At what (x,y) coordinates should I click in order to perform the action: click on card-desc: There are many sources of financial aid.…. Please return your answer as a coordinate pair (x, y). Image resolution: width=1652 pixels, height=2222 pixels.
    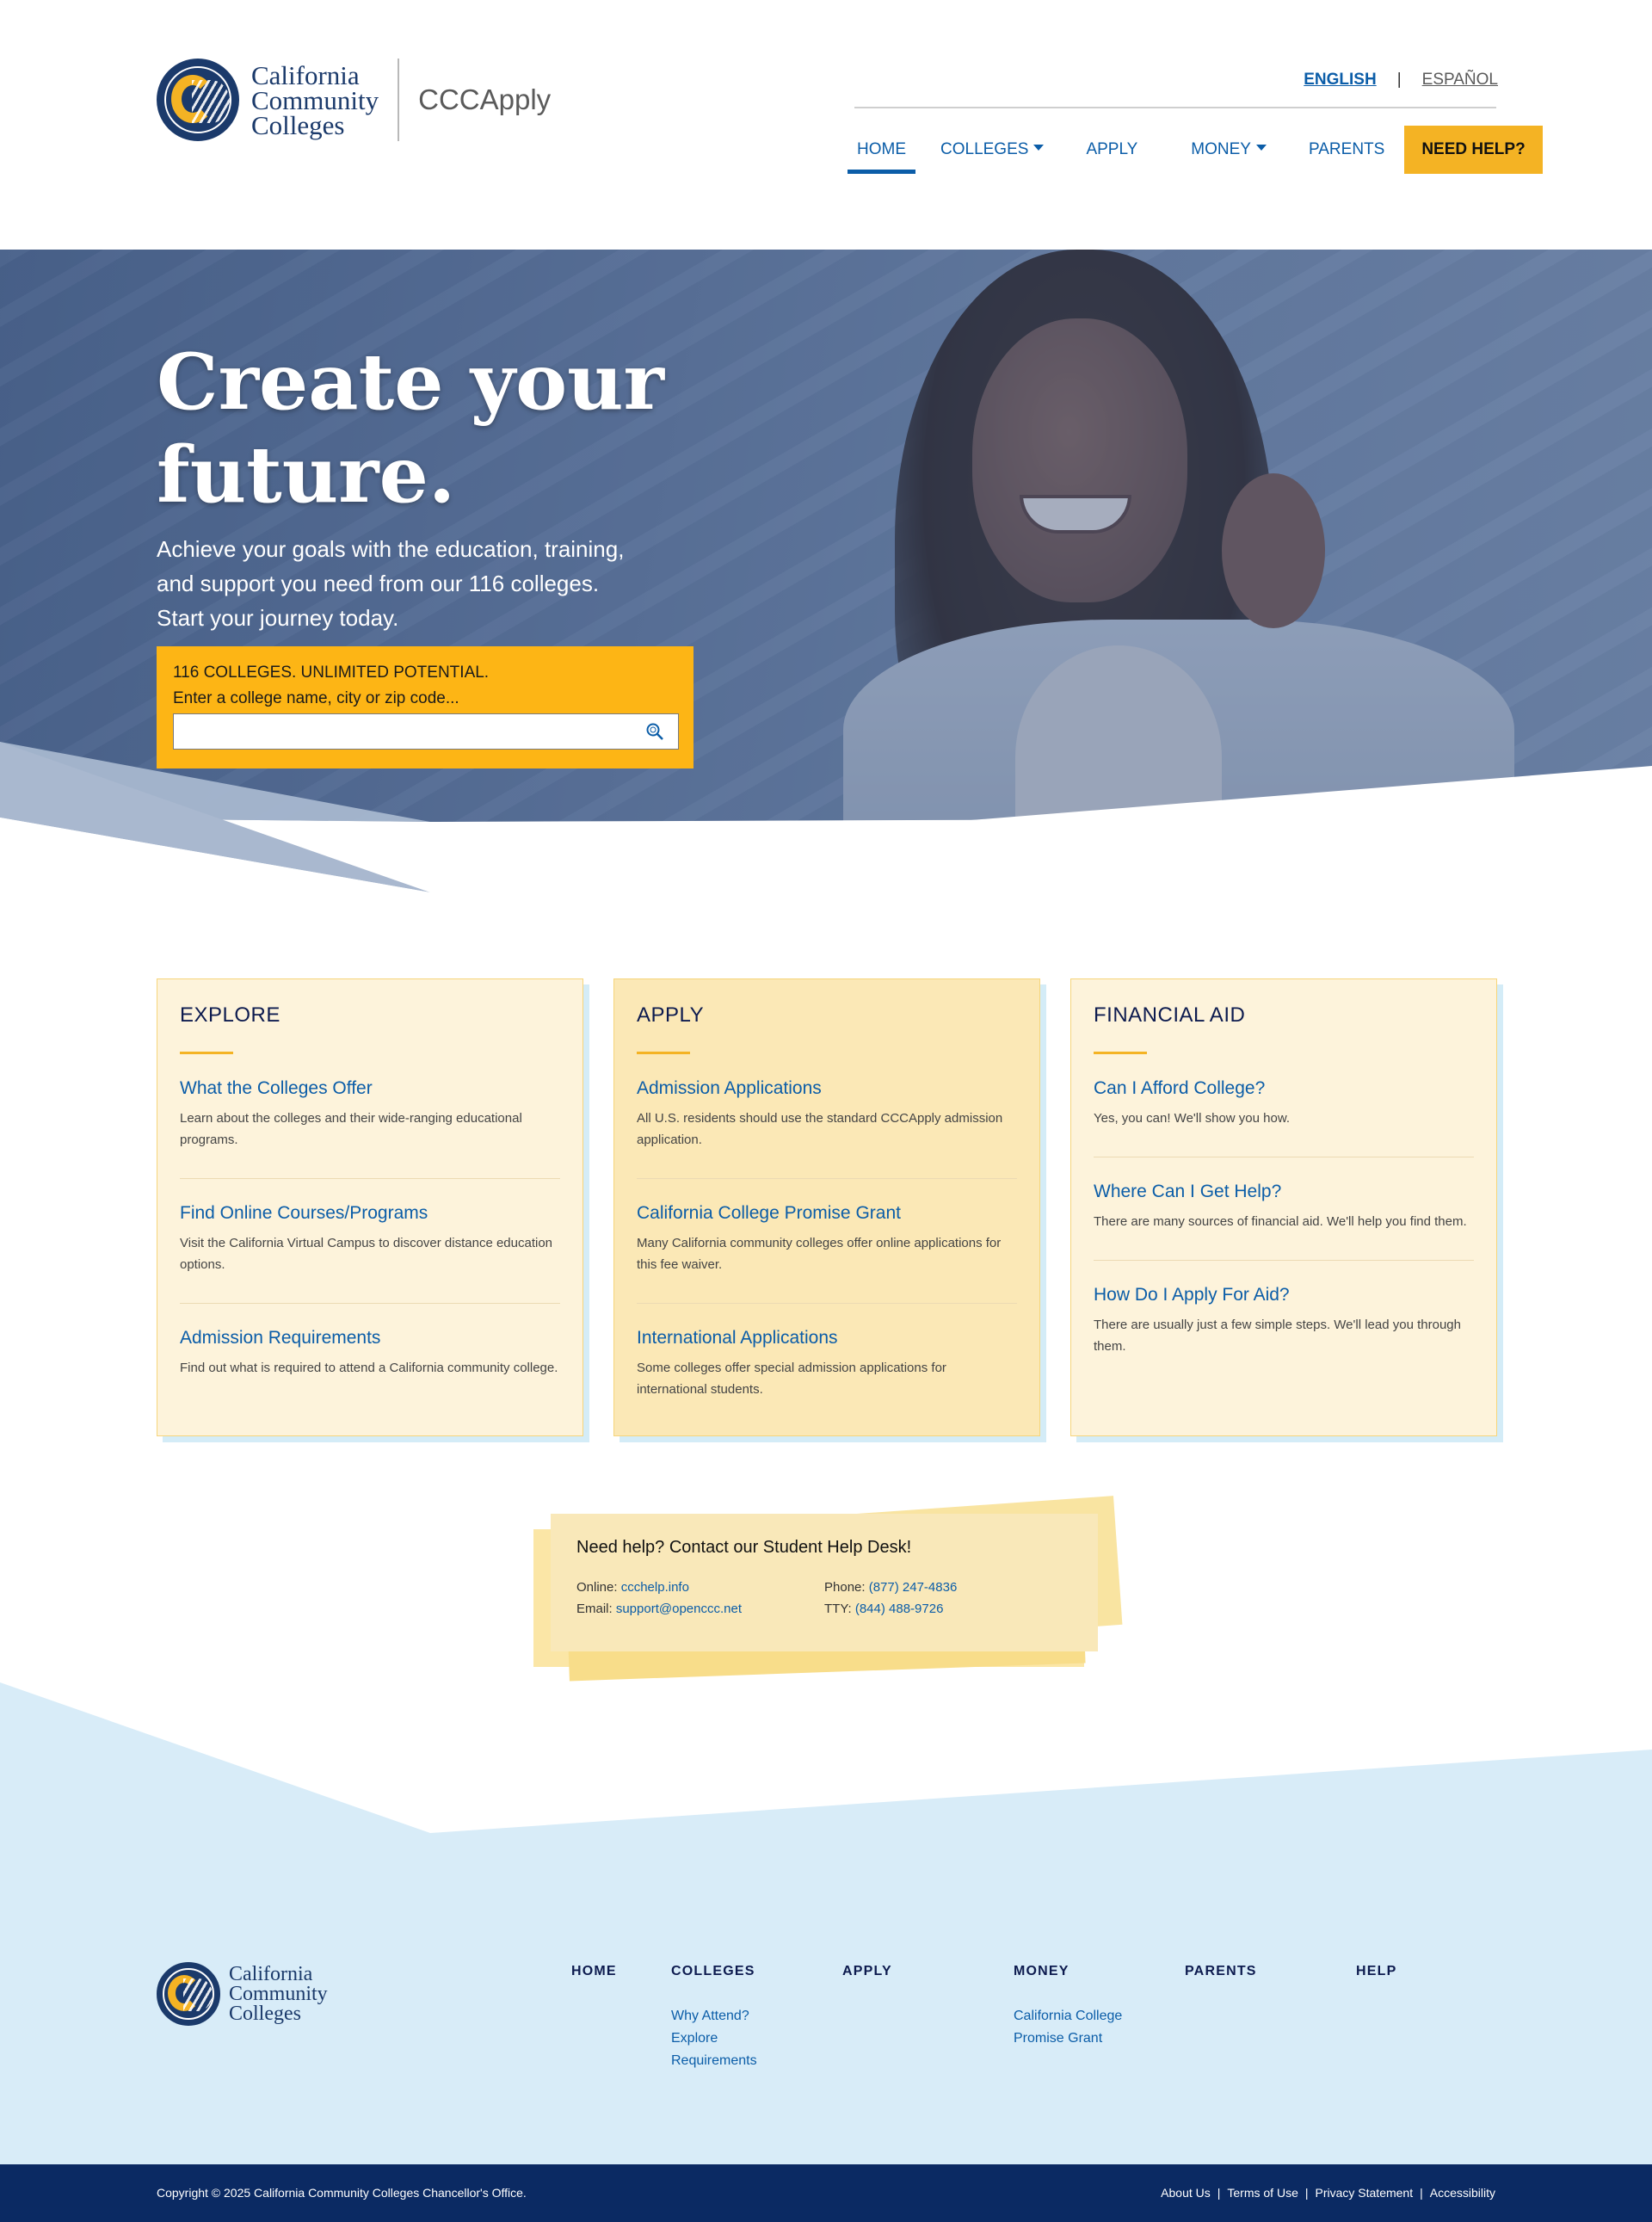
    Looking at the image, I should click on (1280, 1222).